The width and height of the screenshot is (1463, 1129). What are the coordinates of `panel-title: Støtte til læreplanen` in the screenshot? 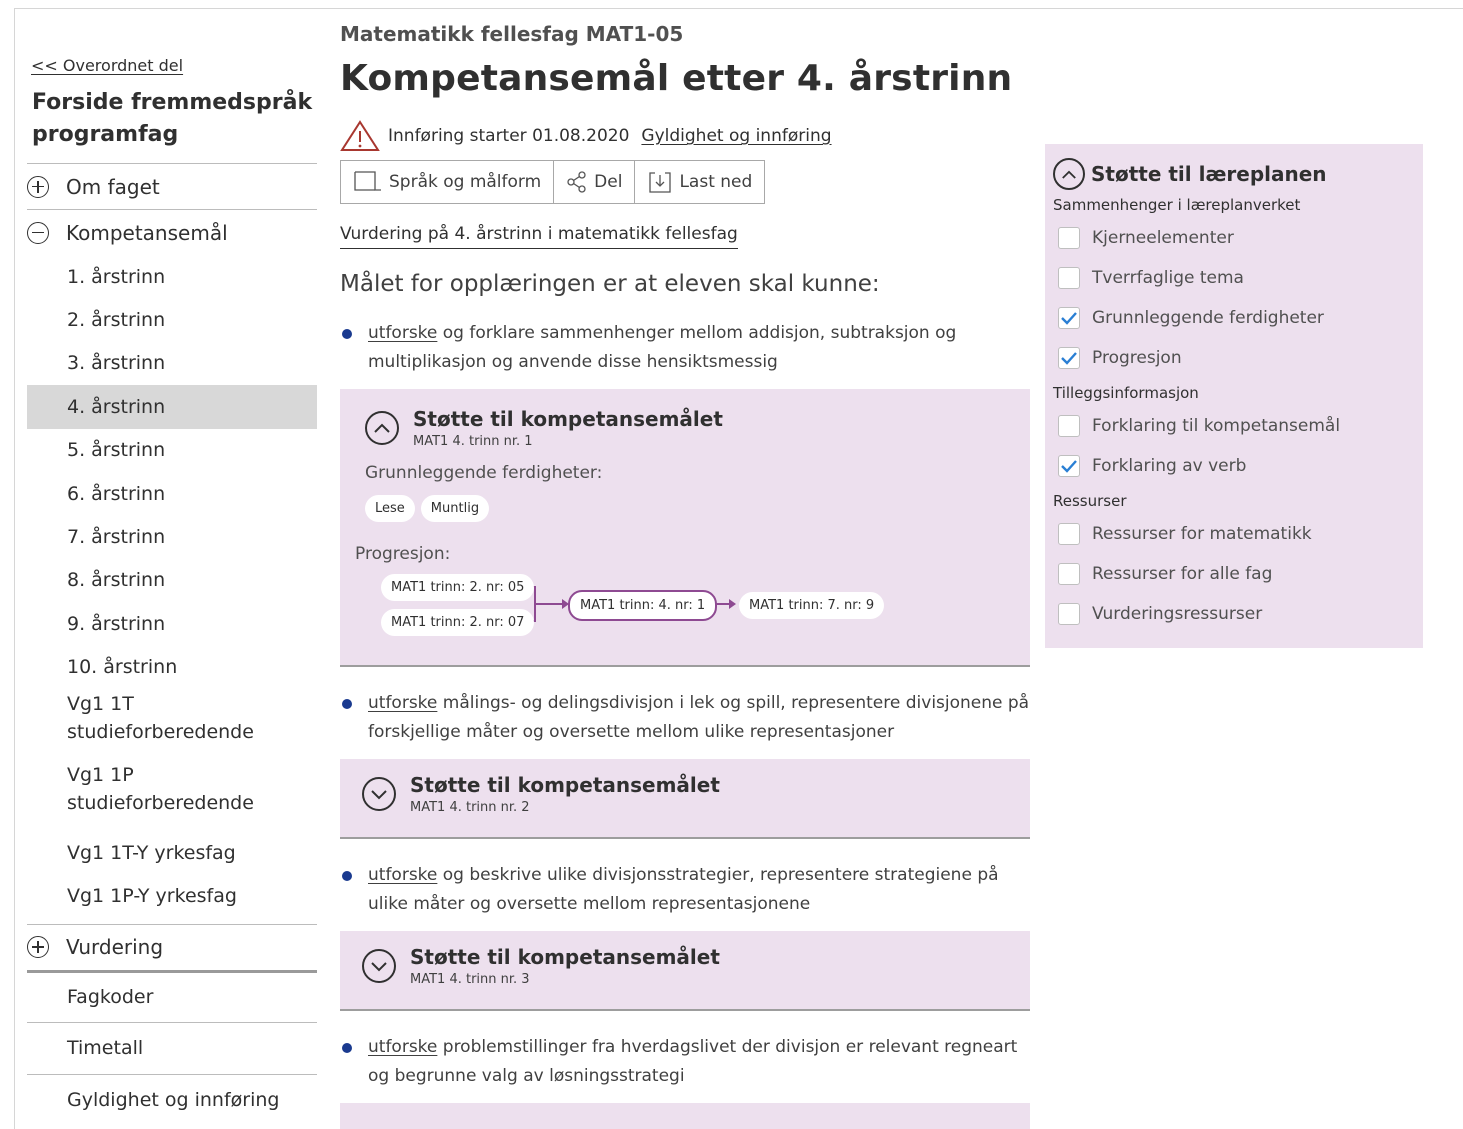 It's located at (1209, 174).